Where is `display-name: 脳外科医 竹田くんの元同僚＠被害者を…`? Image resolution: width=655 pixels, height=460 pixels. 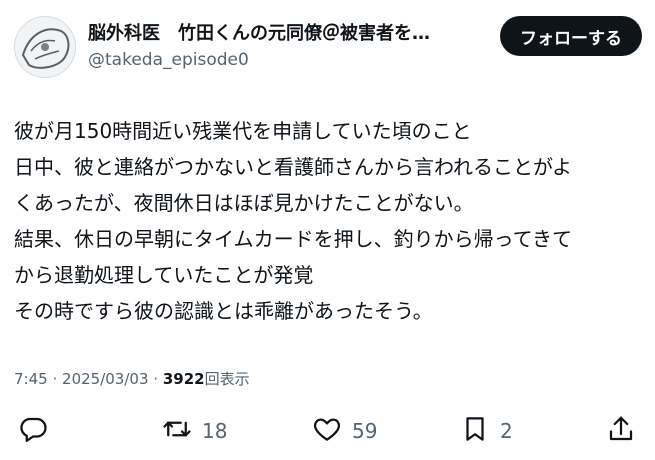
display-name: 脳外科医 竹田くんの元同僚＠被害者を… is located at coordinates (273, 34).